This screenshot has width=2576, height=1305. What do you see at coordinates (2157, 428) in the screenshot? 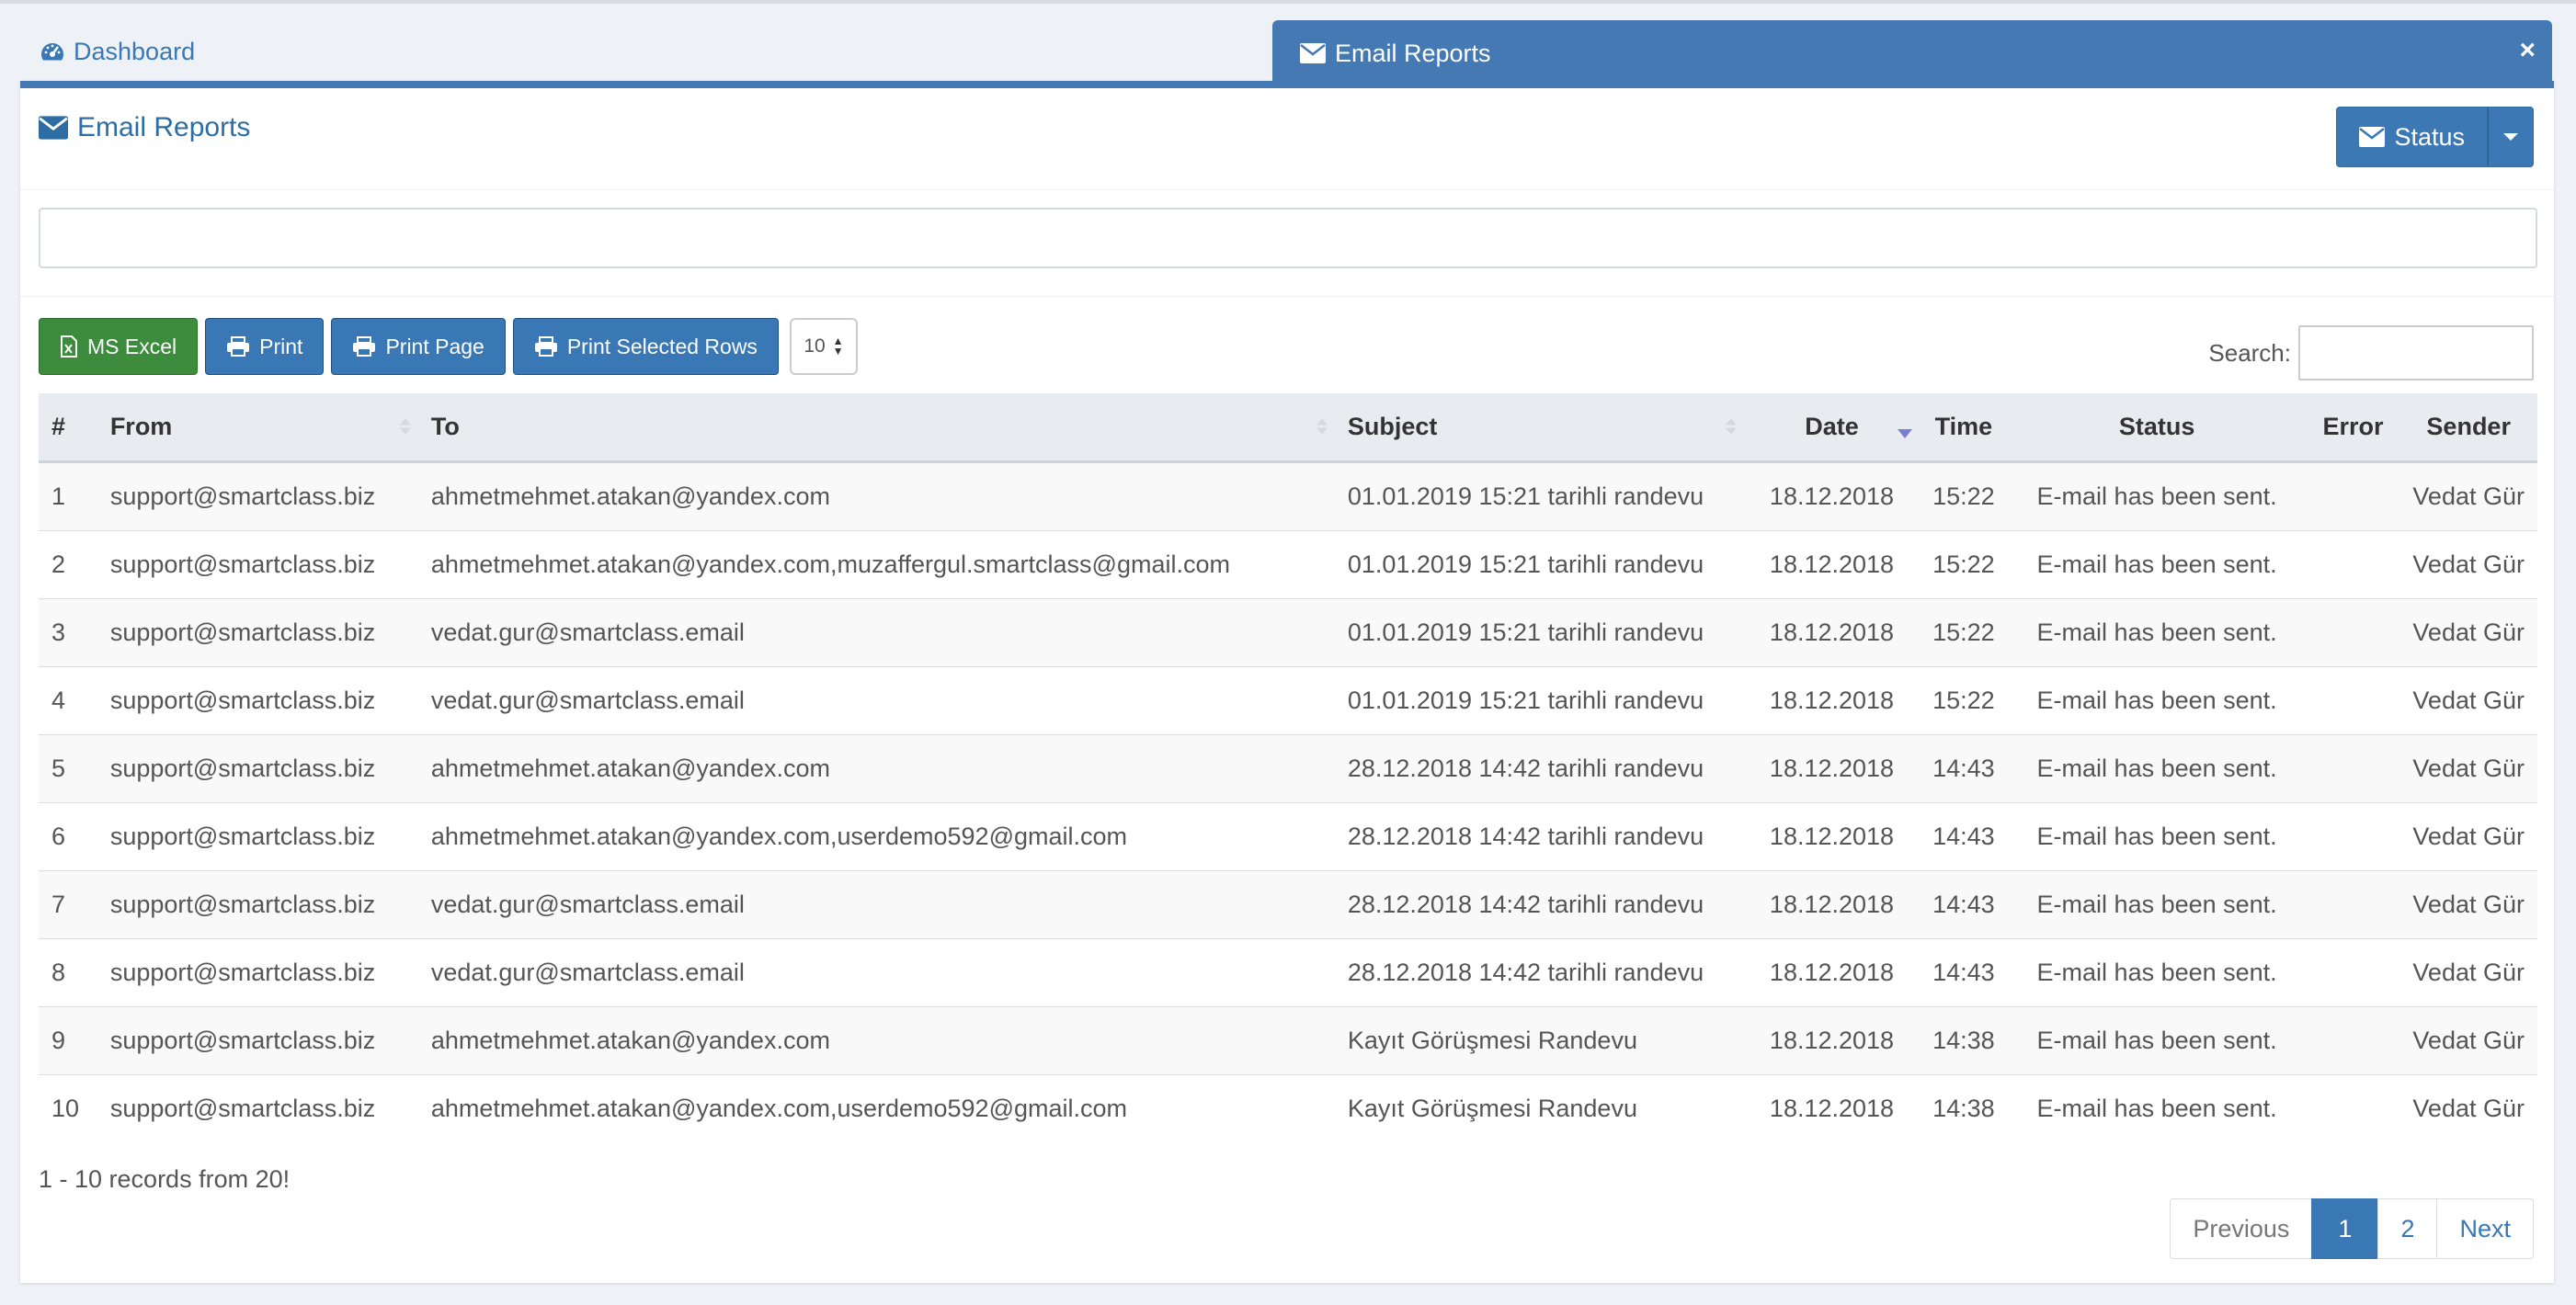
I see `column-header-status: Status` at bounding box center [2157, 428].